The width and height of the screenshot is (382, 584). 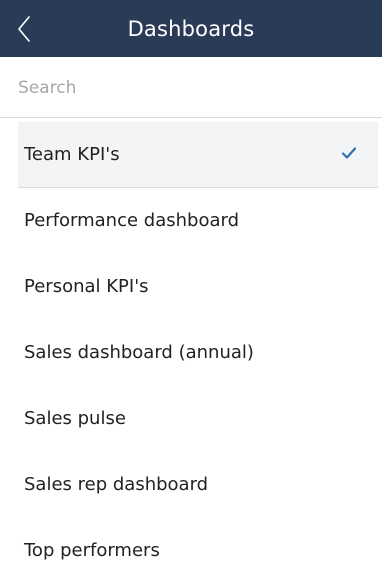 What do you see at coordinates (92, 550) in the screenshot?
I see `list-item-label: Top performers` at bounding box center [92, 550].